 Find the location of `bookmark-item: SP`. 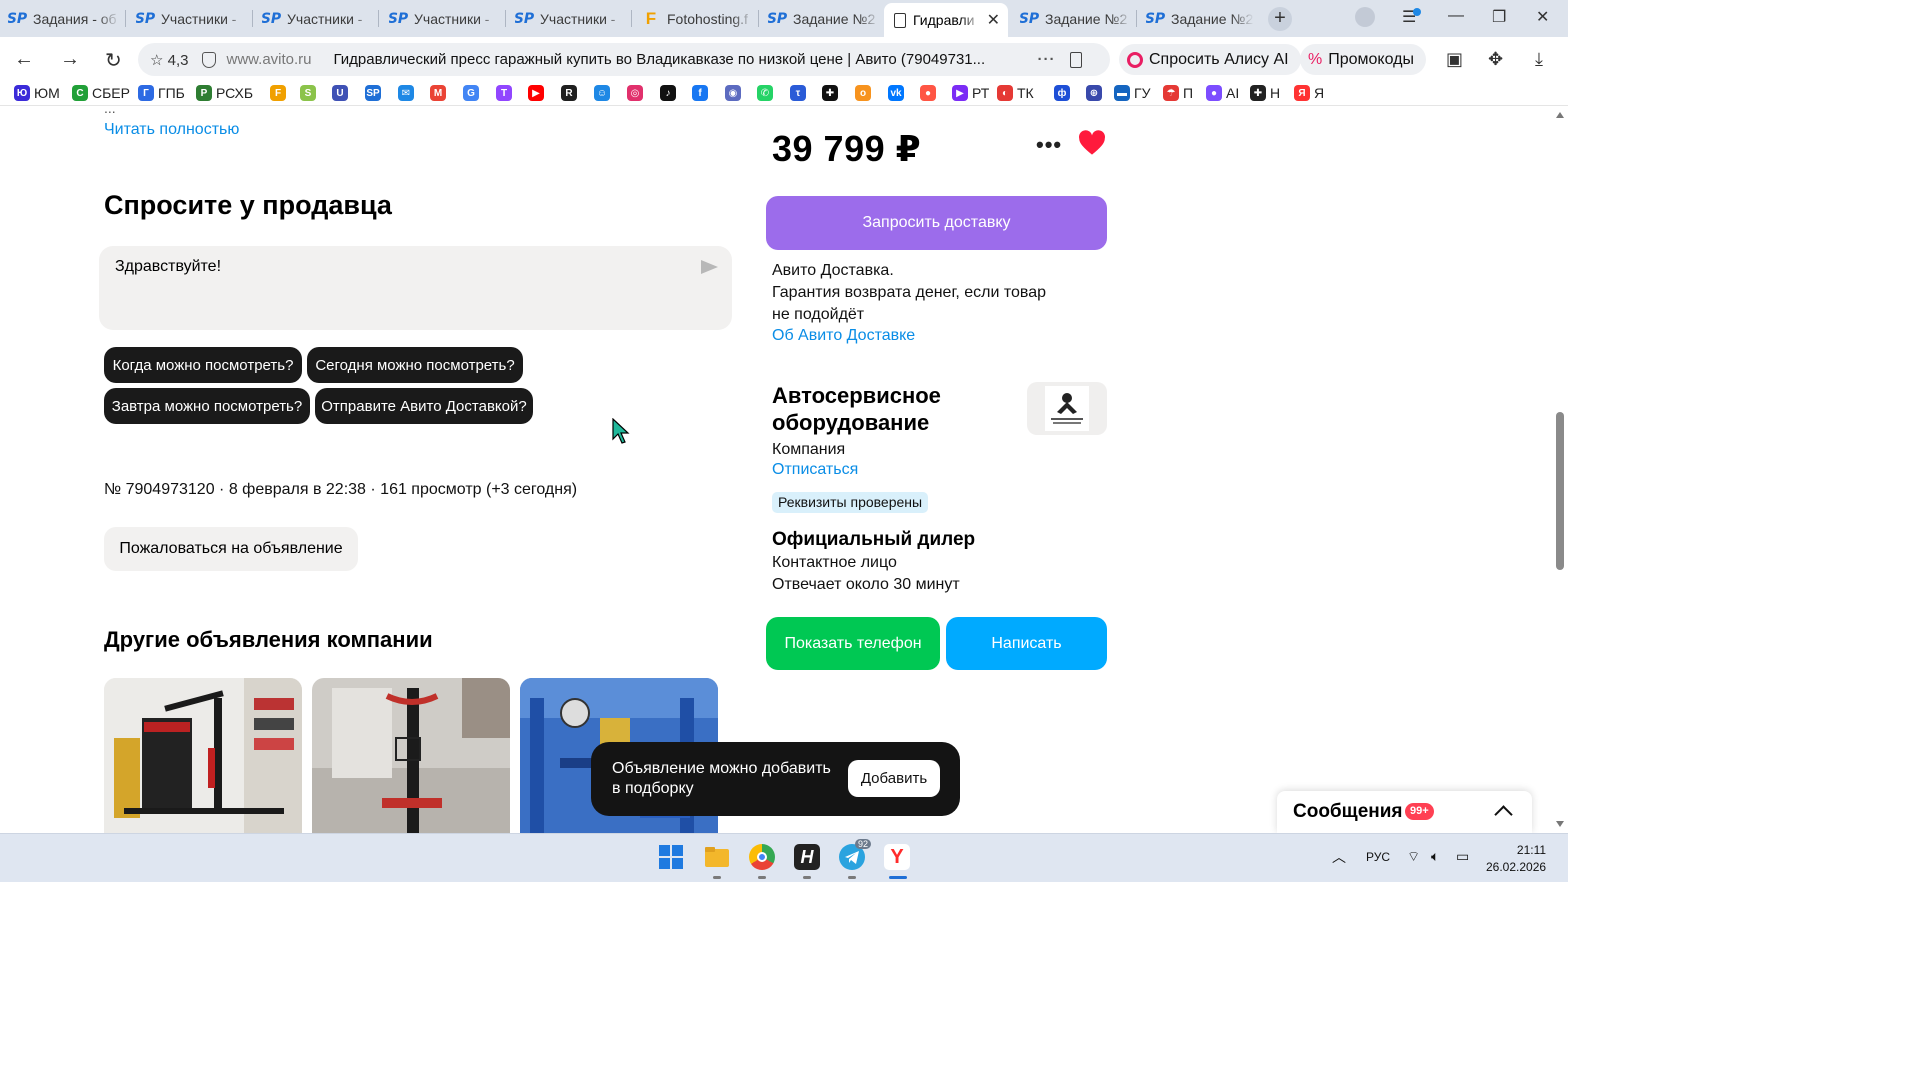

bookmark-item: SP is located at coordinates (375, 93).